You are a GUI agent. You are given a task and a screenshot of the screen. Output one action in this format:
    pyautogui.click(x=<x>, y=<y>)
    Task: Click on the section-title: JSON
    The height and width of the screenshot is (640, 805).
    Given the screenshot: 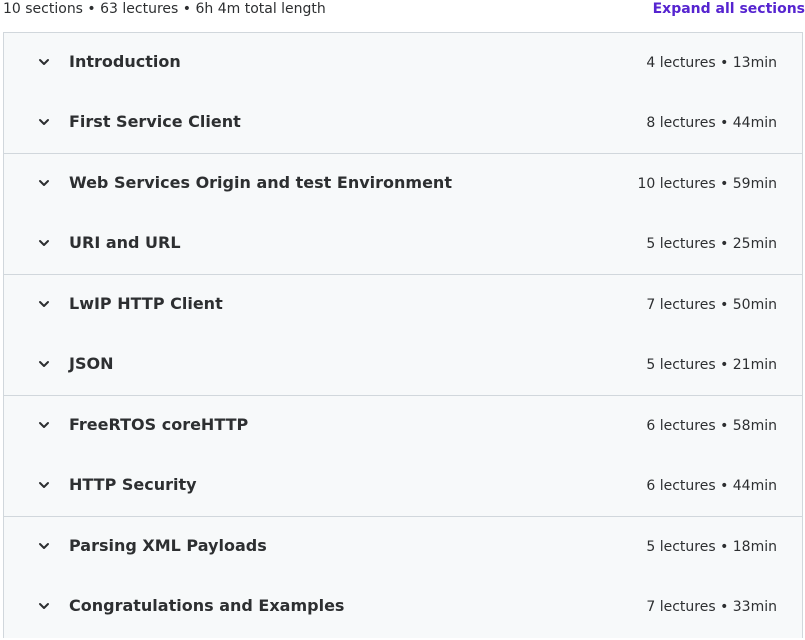 What is the action you would take?
    pyautogui.click(x=91, y=363)
    